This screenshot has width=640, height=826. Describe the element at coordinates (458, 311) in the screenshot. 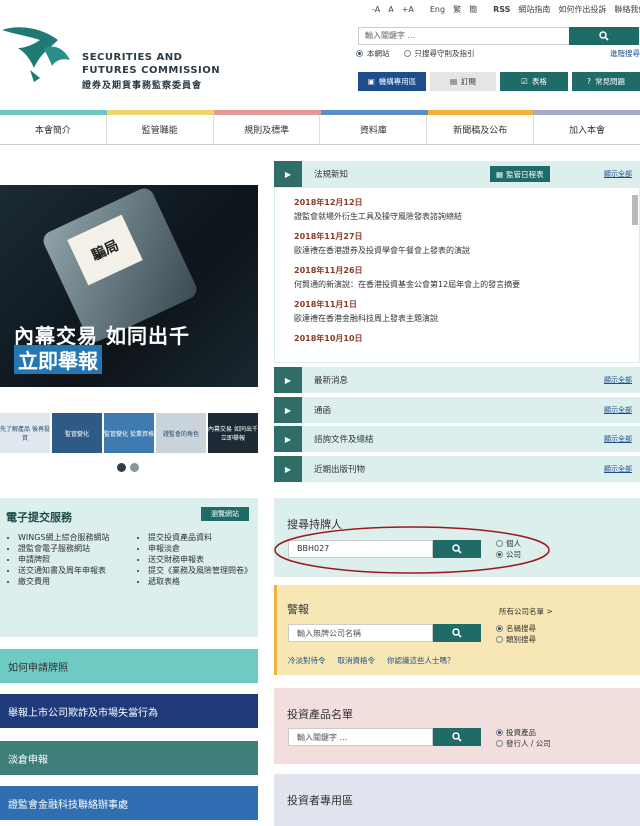

I see `list-item: 2018年11月1日 歐達禮在香港金融科技周上發表主題演說` at that location.